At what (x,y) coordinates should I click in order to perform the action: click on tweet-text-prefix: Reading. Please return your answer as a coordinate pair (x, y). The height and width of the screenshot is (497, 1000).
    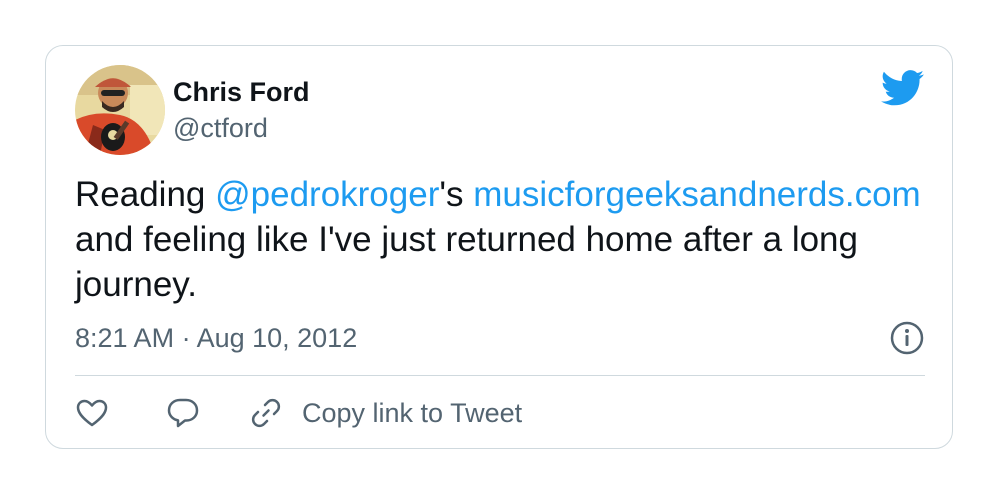
    Looking at the image, I should click on (145, 194).